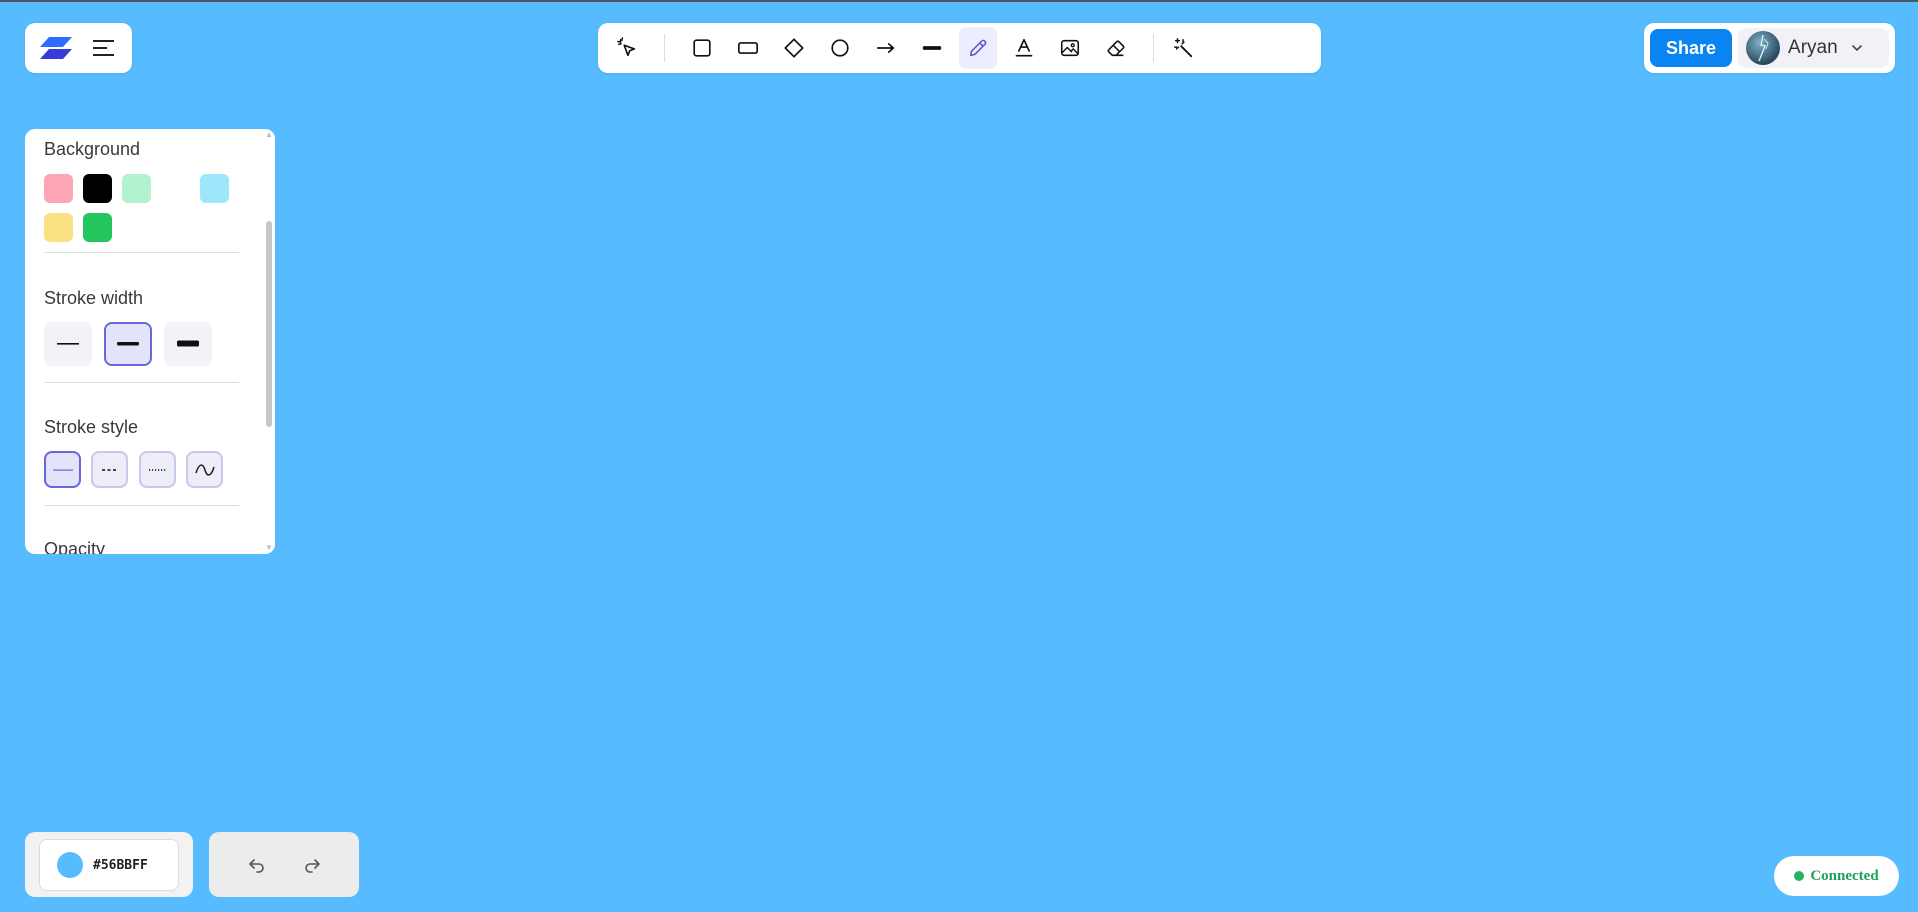 The image size is (1918, 912). Describe the element at coordinates (92, 149) in the screenshot. I see `background-label: Background` at that location.